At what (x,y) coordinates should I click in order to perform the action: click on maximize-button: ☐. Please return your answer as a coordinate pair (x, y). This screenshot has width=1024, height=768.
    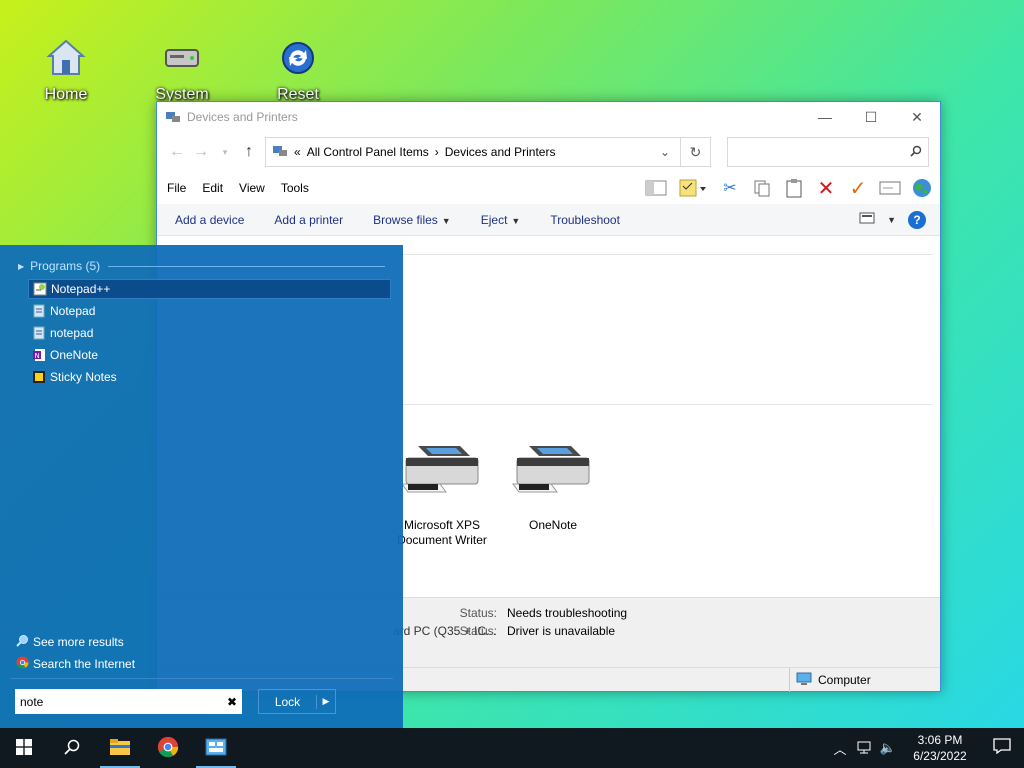
    Looking at the image, I should click on (871, 117).